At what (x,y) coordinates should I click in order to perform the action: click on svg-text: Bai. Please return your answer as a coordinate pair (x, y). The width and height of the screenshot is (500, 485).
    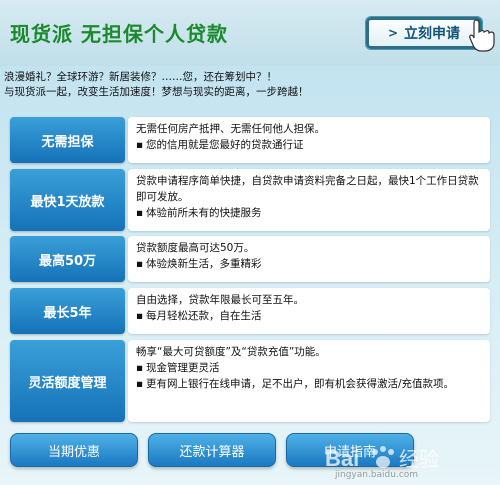
    Looking at the image, I should click on (342, 458).